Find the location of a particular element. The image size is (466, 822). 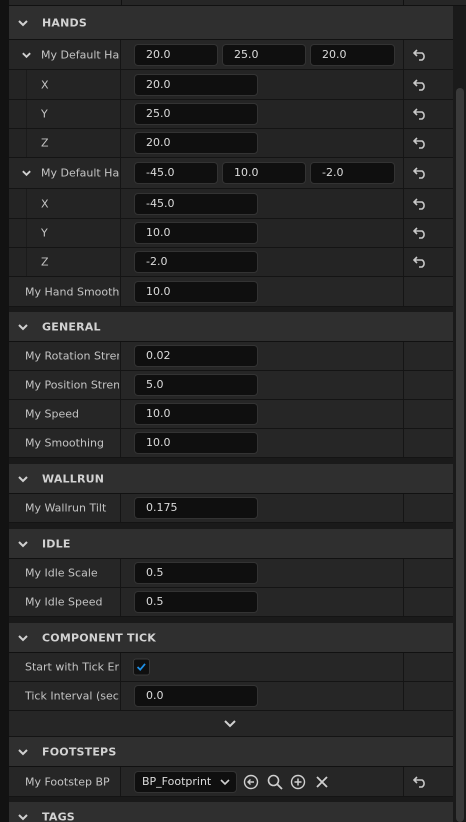

property-row-idle-speed: My Idle Speed 0.5 is located at coordinates (231, 602).